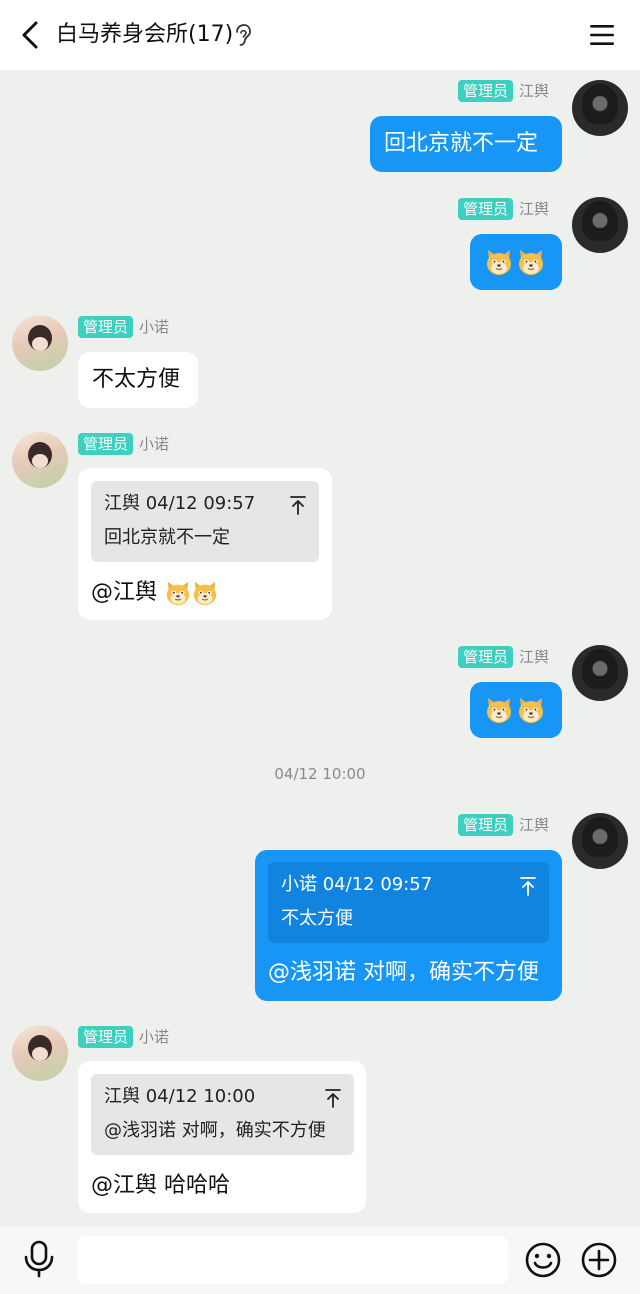 The image size is (640, 1294). I want to click on hamburger-menu-icon, so click(602, 35).